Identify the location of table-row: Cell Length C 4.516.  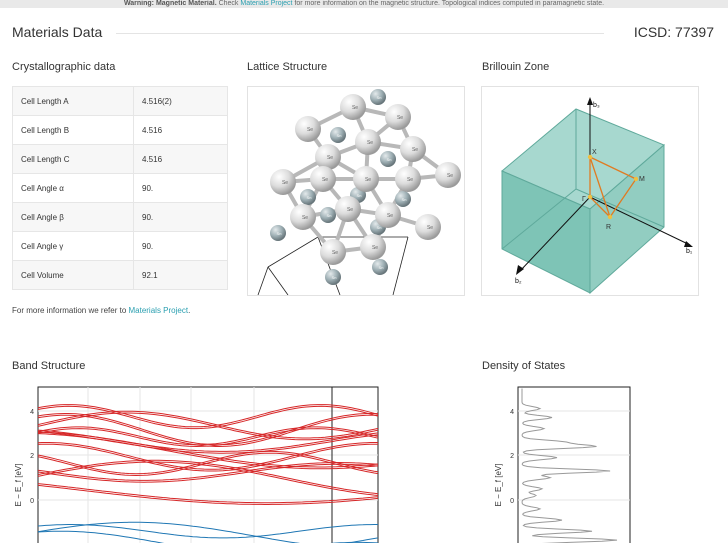
(120, 159).